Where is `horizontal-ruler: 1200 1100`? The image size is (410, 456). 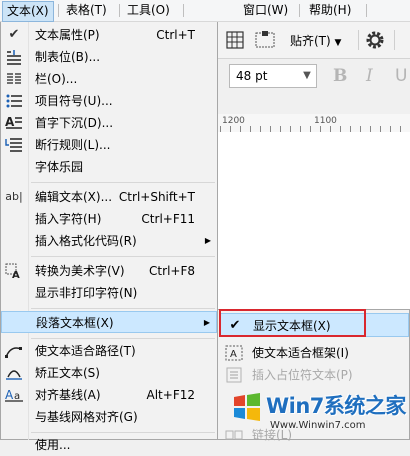 horizontal-ruler: 1200 1100 is located at coordinates (314, 123).